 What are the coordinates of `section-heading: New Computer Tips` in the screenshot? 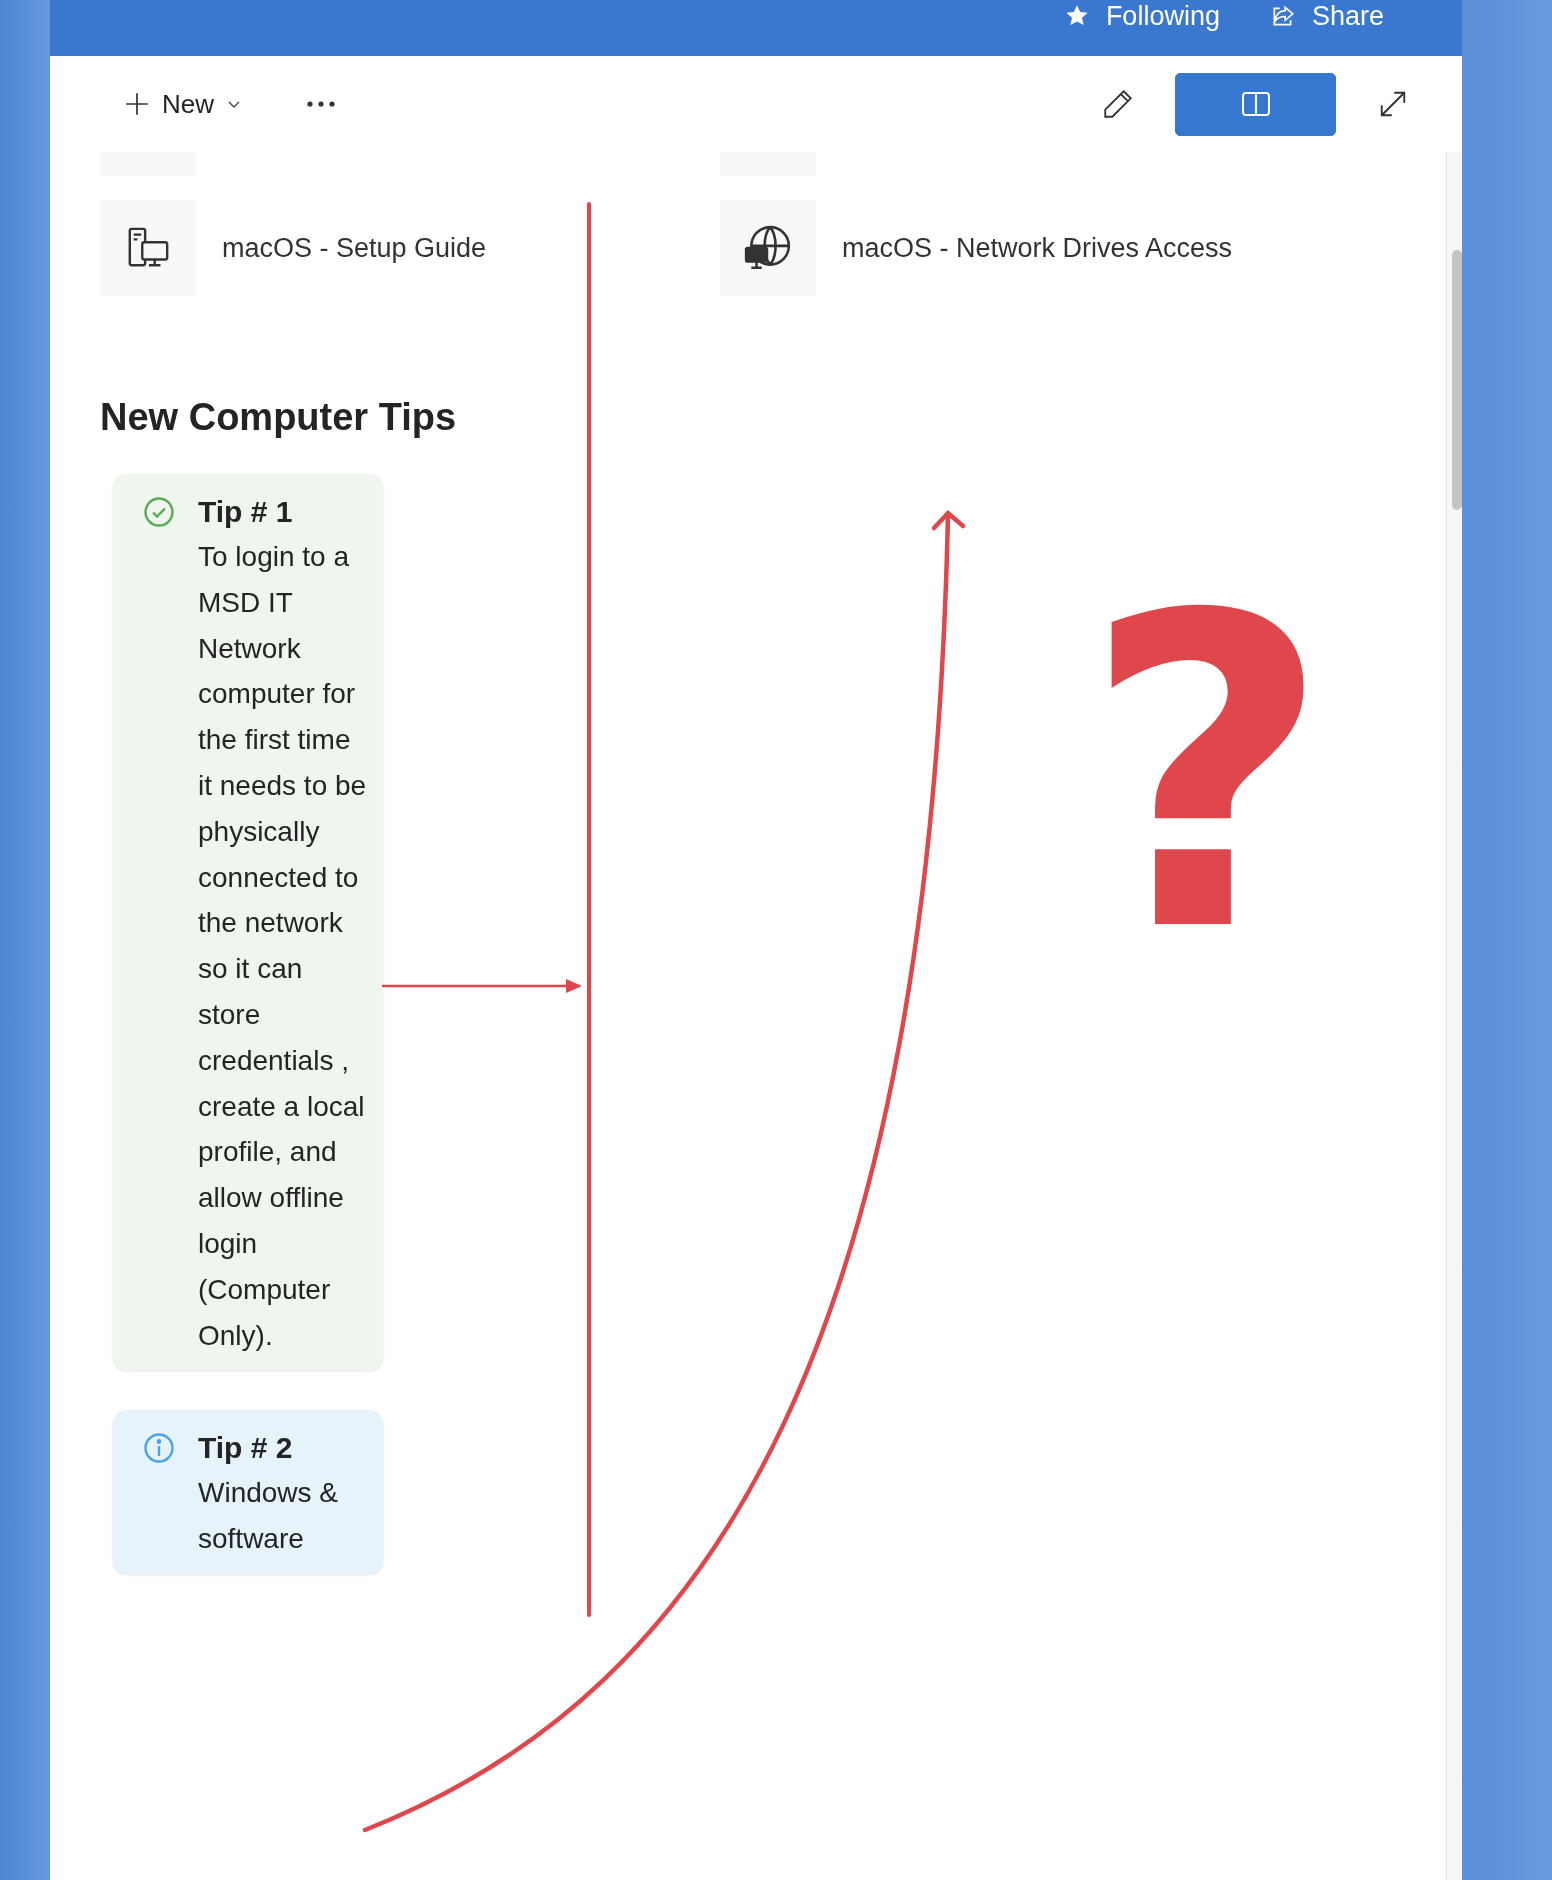 It's located at (279, 417).